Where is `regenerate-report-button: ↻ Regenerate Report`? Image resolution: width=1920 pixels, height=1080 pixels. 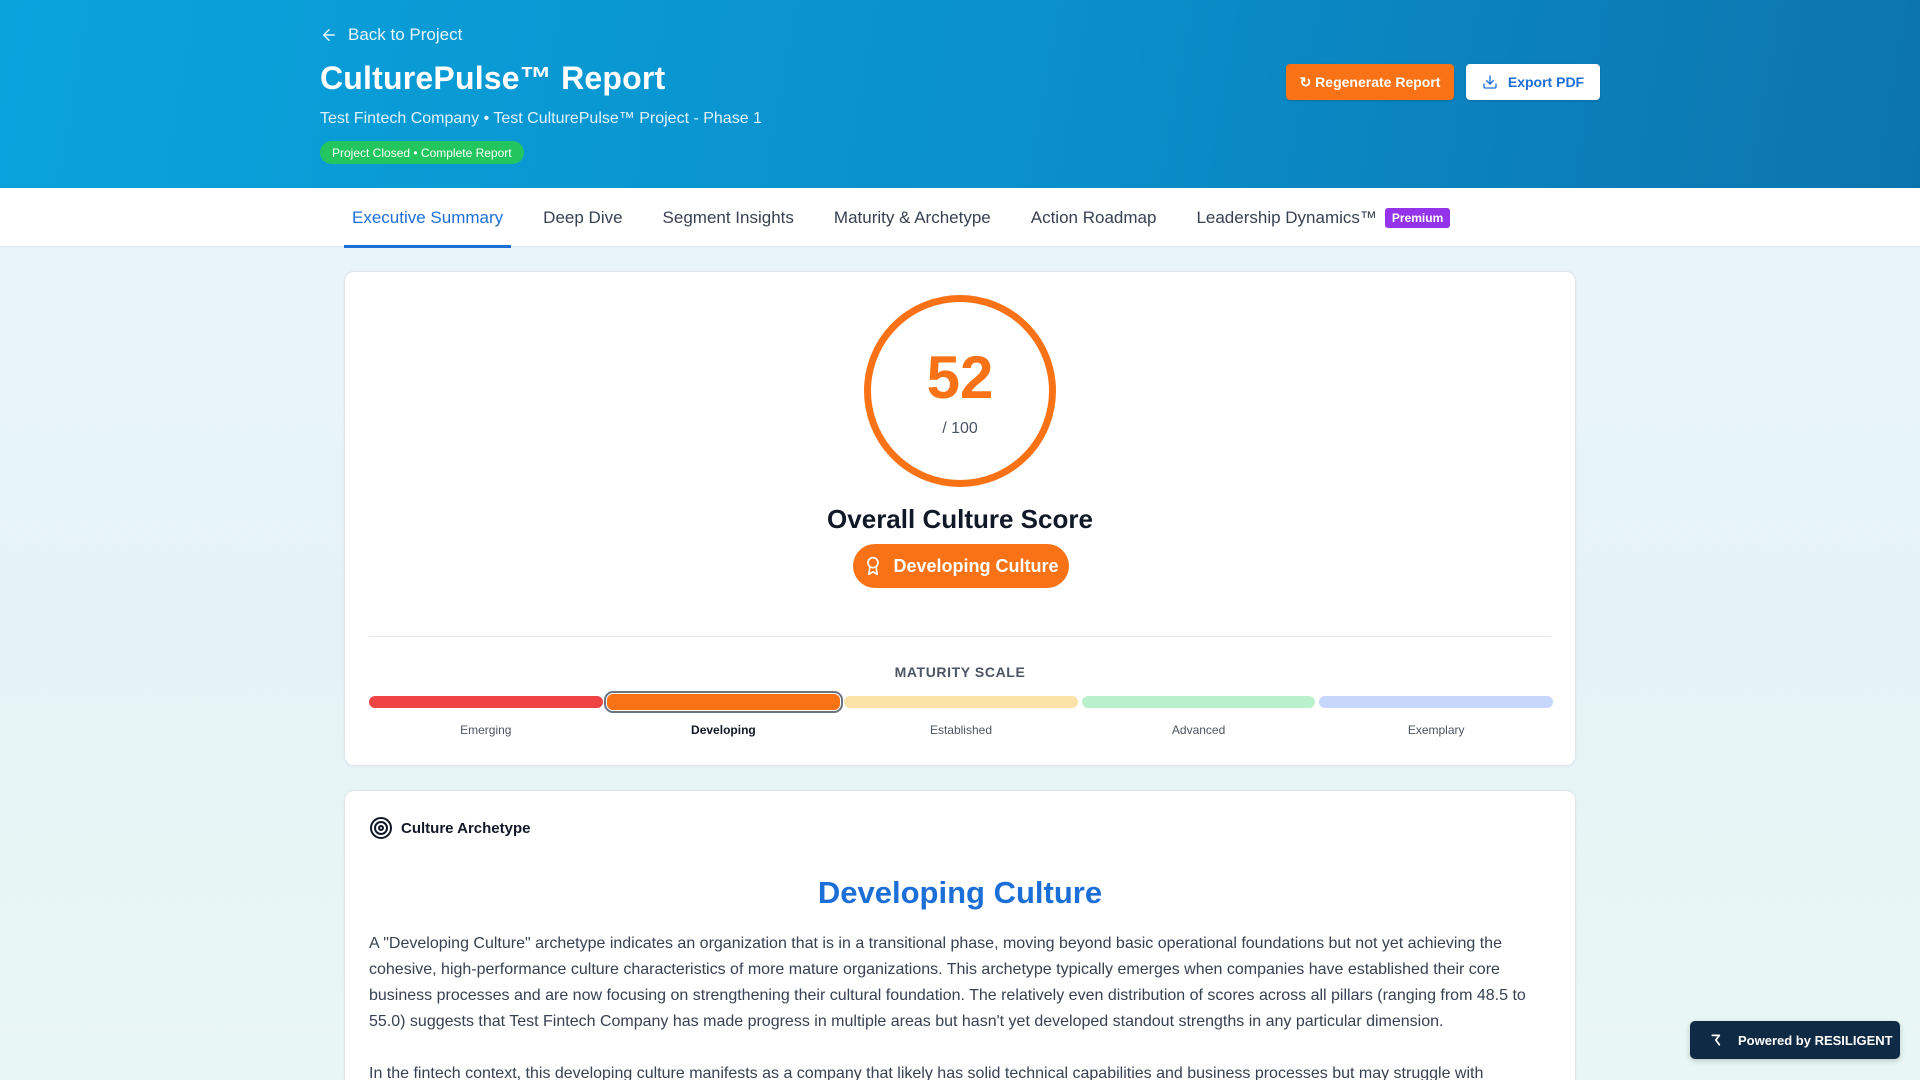
regenerate-report-button: ↻ Regenerate Report is located at coordinates (1370, 82).